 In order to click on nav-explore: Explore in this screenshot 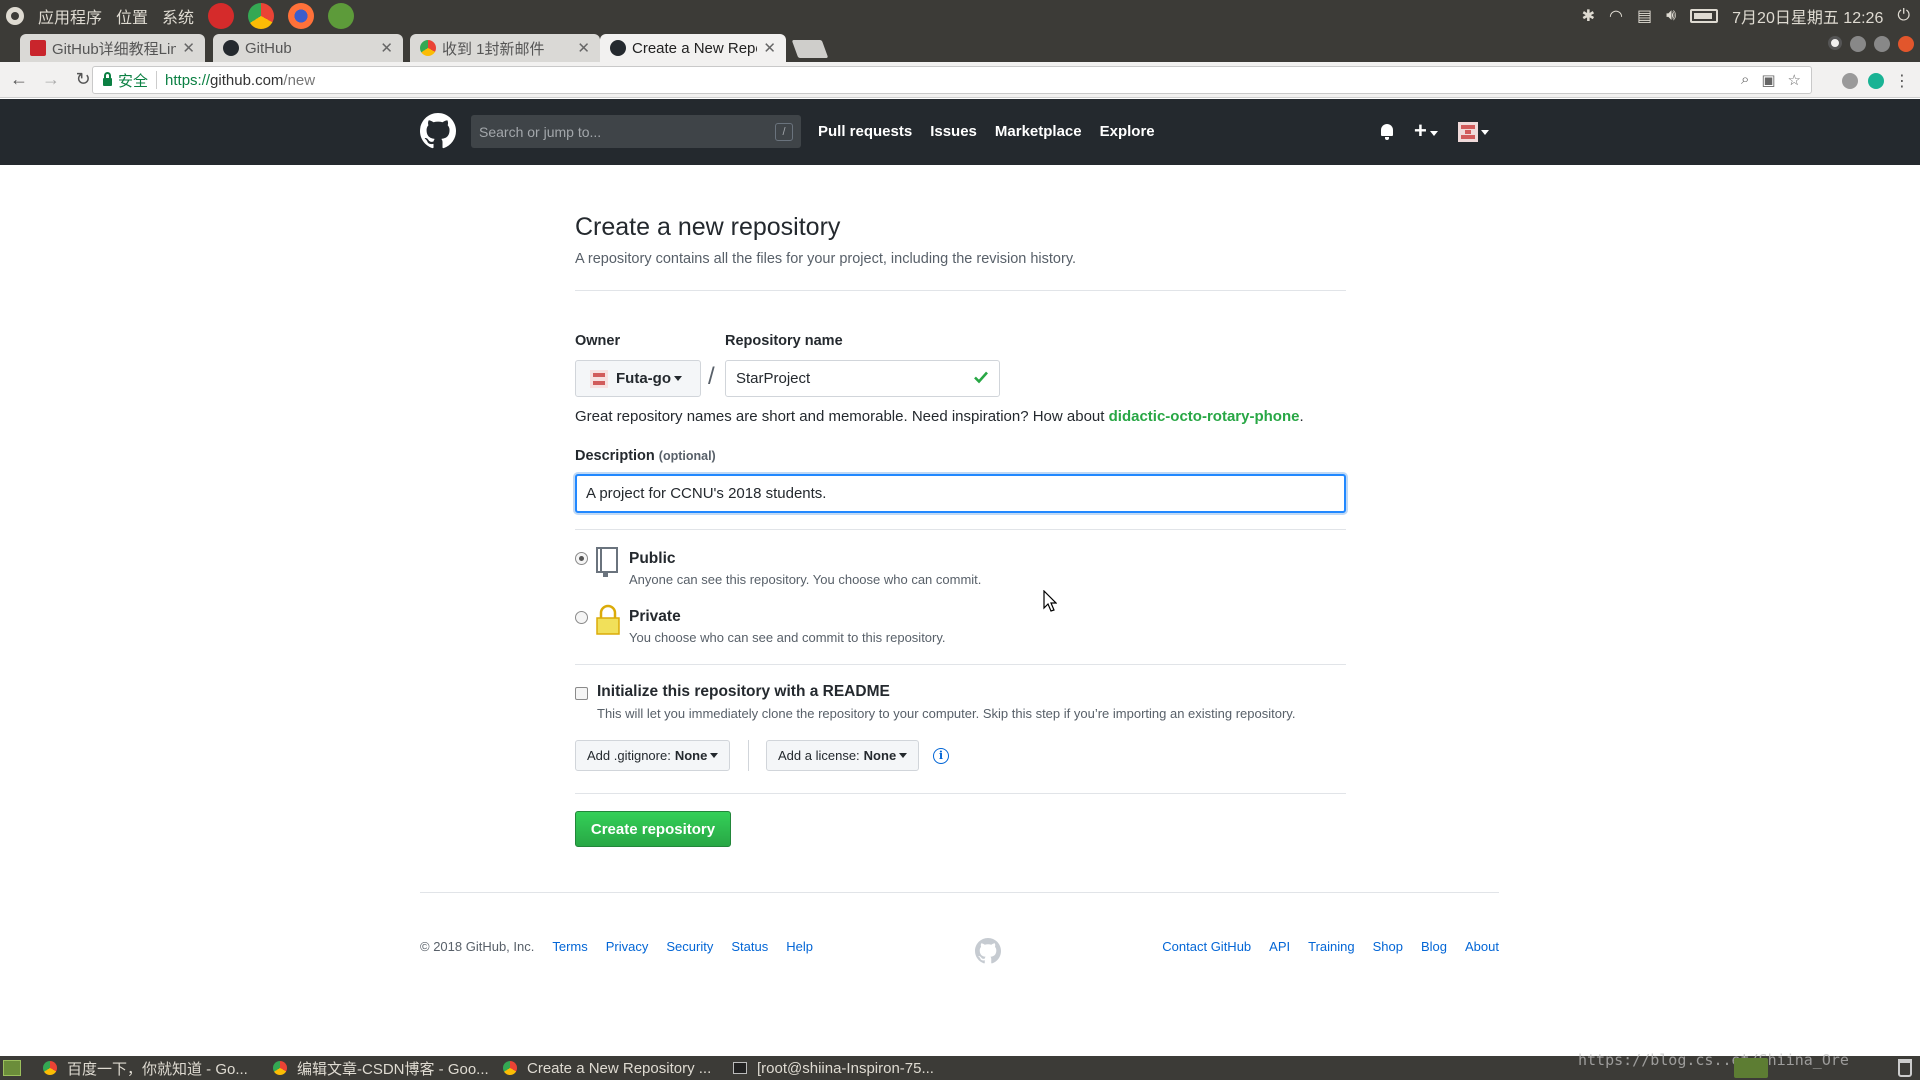, I will do `click(1127, 131)`.